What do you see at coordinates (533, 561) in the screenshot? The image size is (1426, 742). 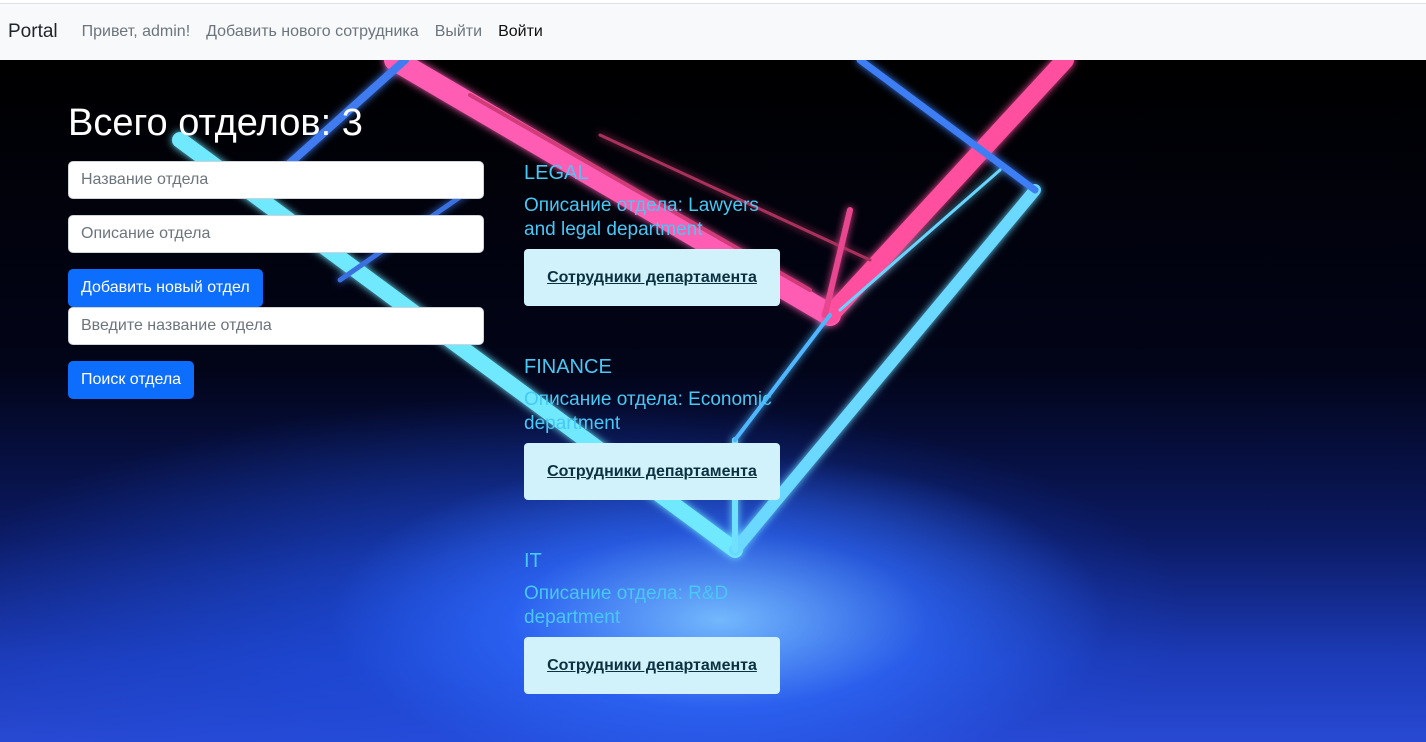 I see `department-name: IT` at bounding box center [533, 561].